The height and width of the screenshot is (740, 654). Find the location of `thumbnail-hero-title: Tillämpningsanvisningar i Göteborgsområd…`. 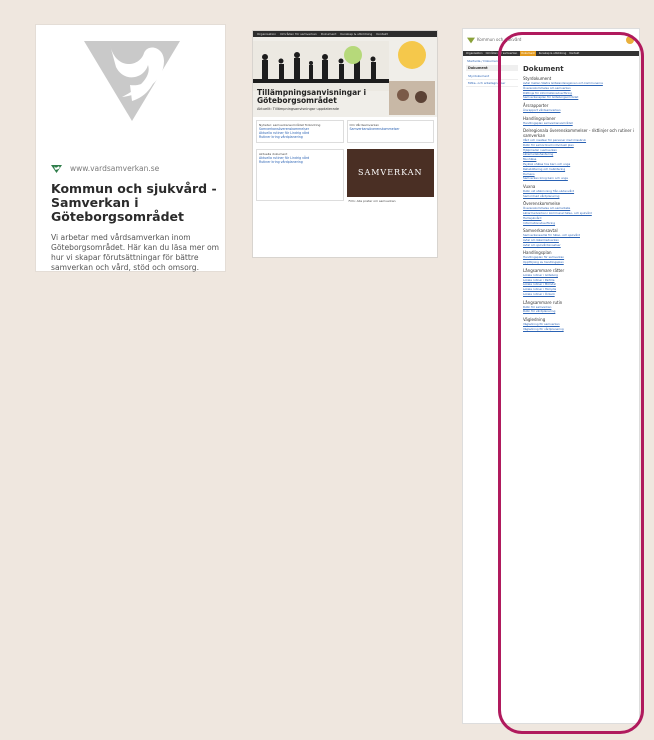

thumbnail-hero-title: Tillämpningsanvisningar i Göteborgsområd… is located at coordinates (312, 96).